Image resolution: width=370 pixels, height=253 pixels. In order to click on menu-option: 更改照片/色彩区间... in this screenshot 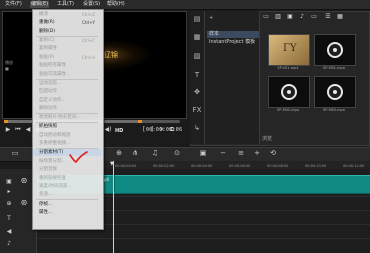, I will do `click(67, 117)`.